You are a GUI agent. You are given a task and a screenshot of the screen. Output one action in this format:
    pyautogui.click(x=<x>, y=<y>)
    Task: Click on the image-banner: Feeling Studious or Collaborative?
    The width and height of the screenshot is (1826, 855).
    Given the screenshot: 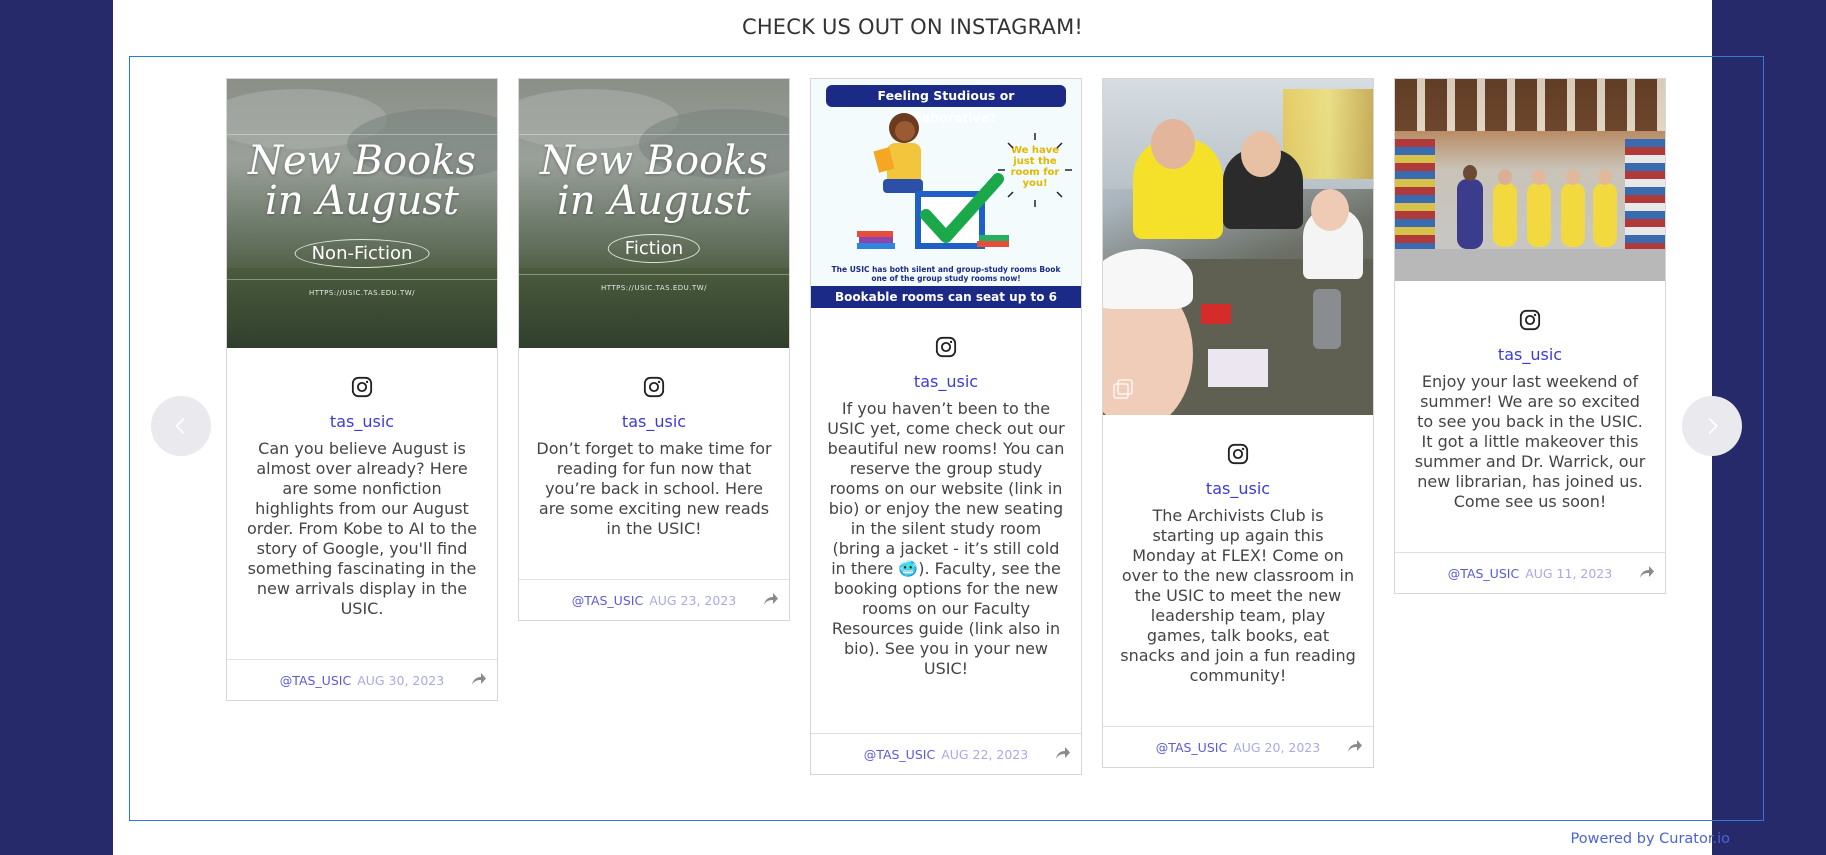 What is the action you would take?
    pyautogui.click(x=946, y=105)
    